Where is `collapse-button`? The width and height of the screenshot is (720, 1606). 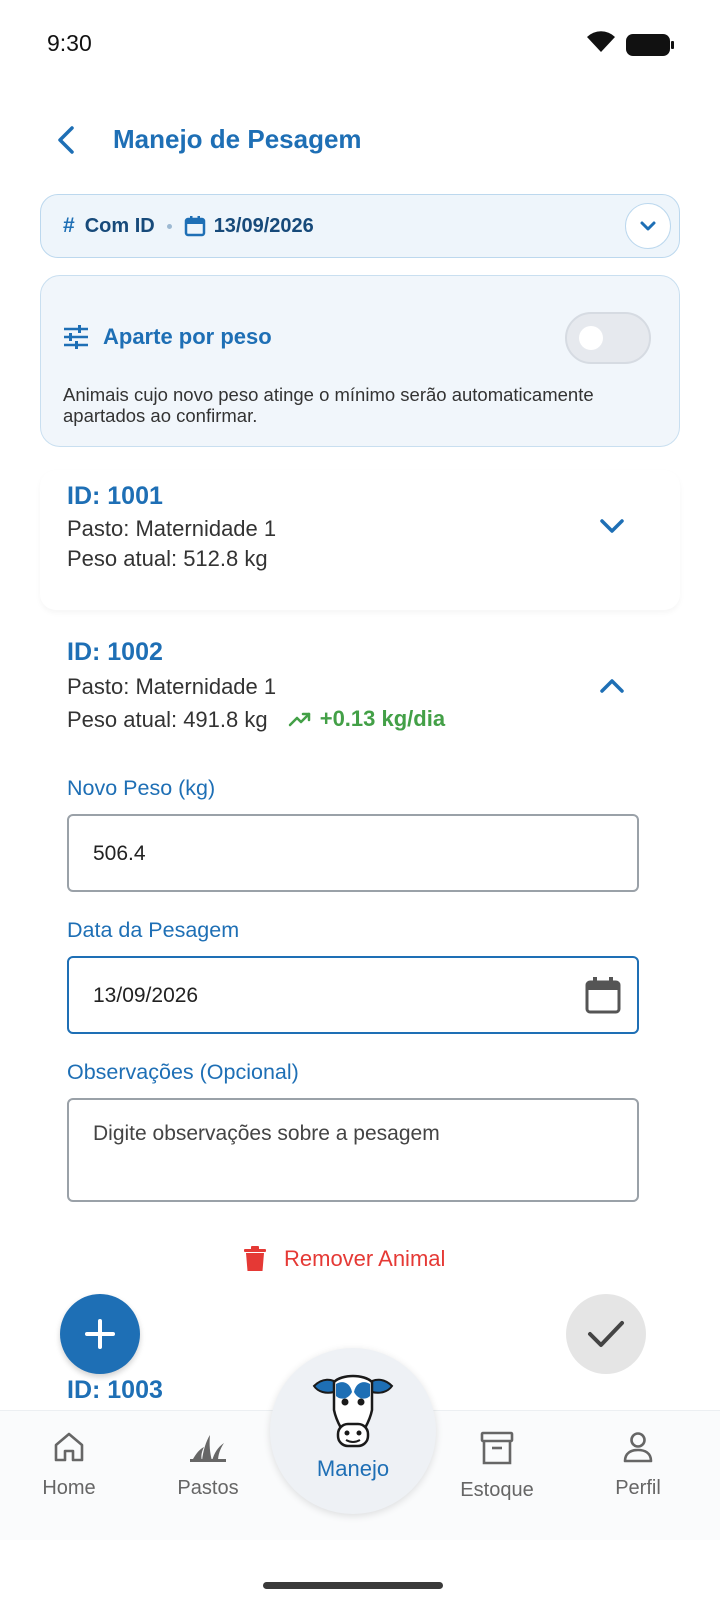
collapse-button is located at coordinates (612, 686).